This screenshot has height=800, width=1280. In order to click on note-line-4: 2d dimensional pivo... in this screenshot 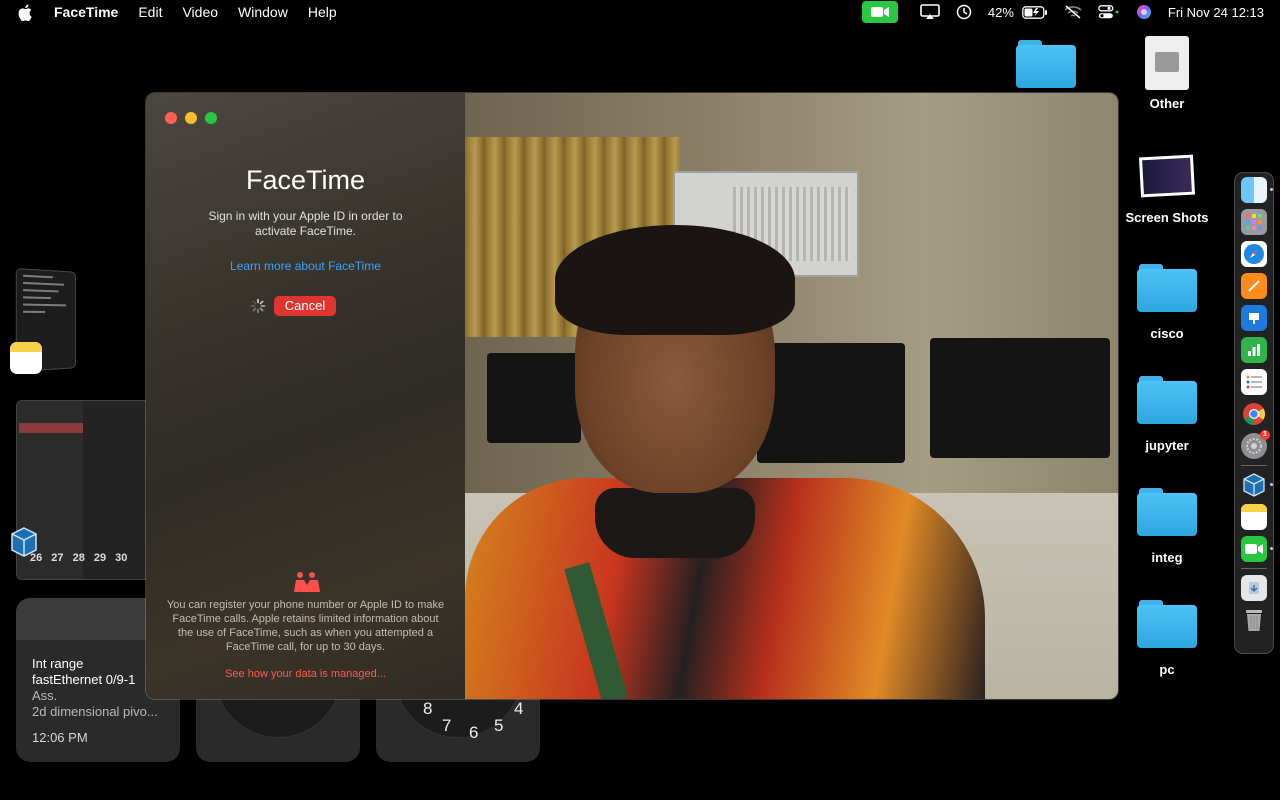, I will do `click(95, 711)`.